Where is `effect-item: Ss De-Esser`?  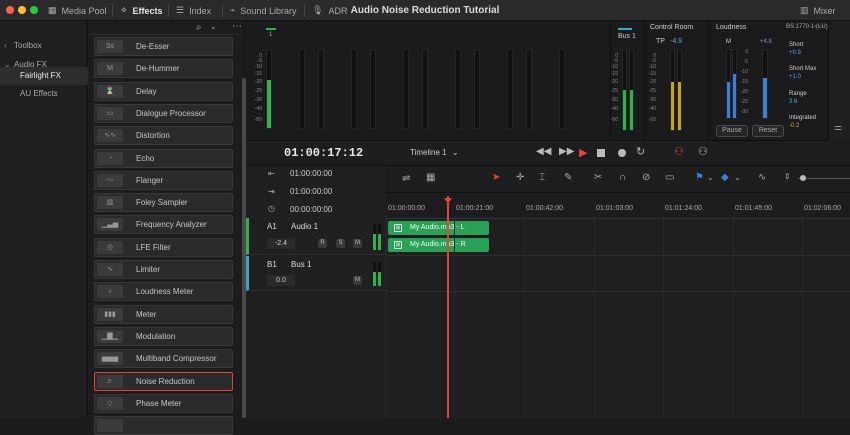 effect-item: Ss De-Esser is located at coordinates (163, 46).